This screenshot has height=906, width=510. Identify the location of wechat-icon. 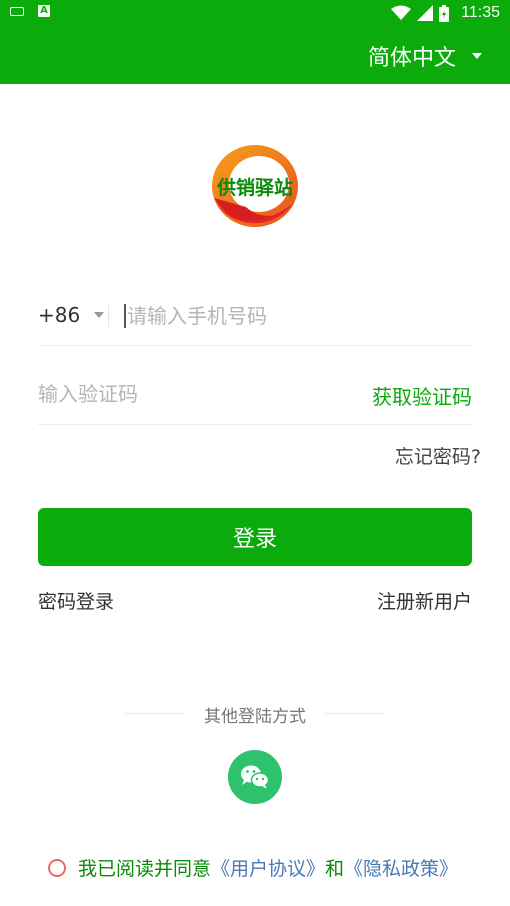
(255, 777).